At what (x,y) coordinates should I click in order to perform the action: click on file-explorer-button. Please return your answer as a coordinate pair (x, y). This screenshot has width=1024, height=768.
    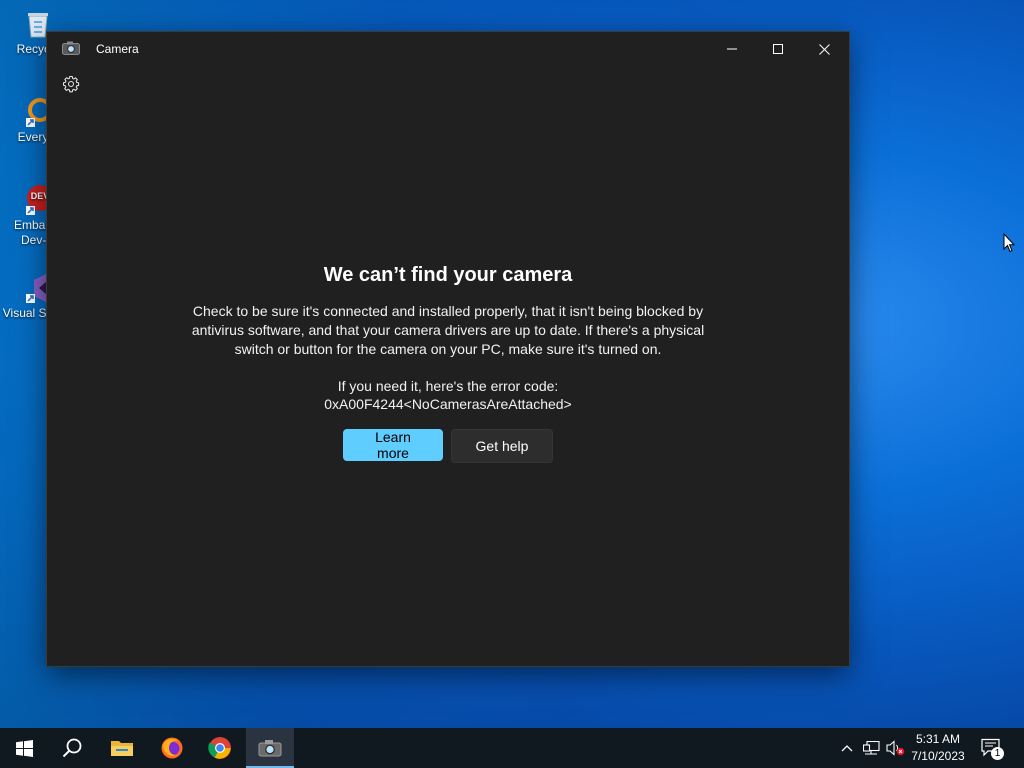
    Looking at the image, I should click on (122, 748).